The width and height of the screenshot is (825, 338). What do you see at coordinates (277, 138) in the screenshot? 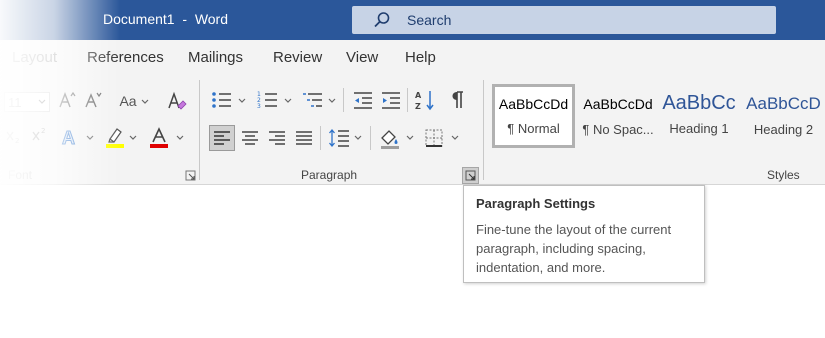
I see `align-right-icon` at bounding box center [277, 138].